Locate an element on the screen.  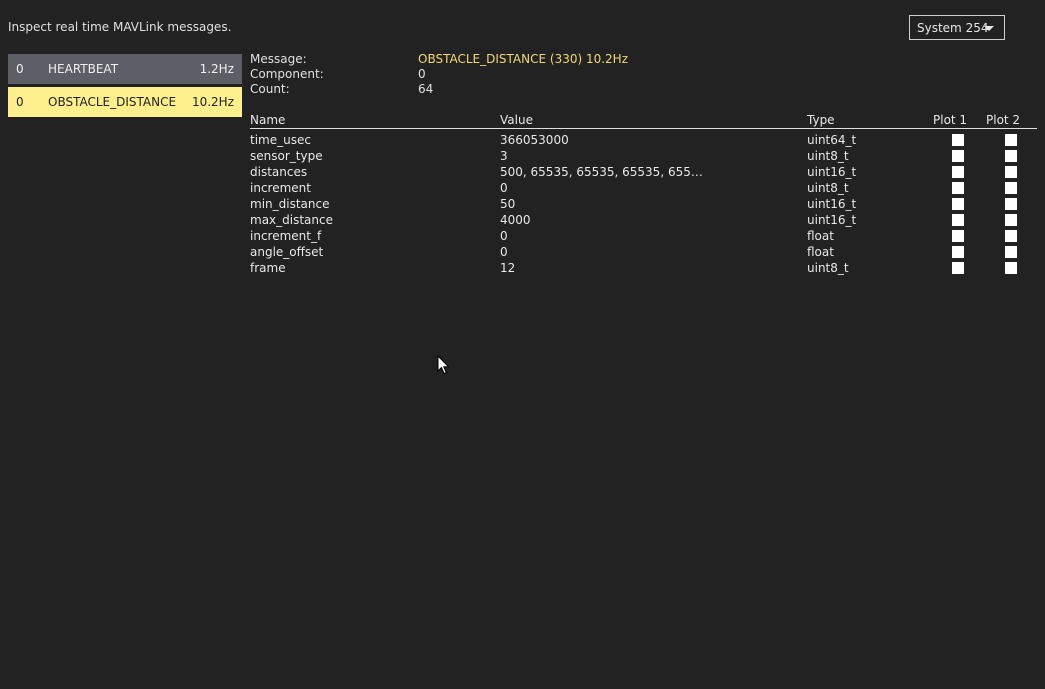
count-value: 64 is located at coordinates (426, 89).